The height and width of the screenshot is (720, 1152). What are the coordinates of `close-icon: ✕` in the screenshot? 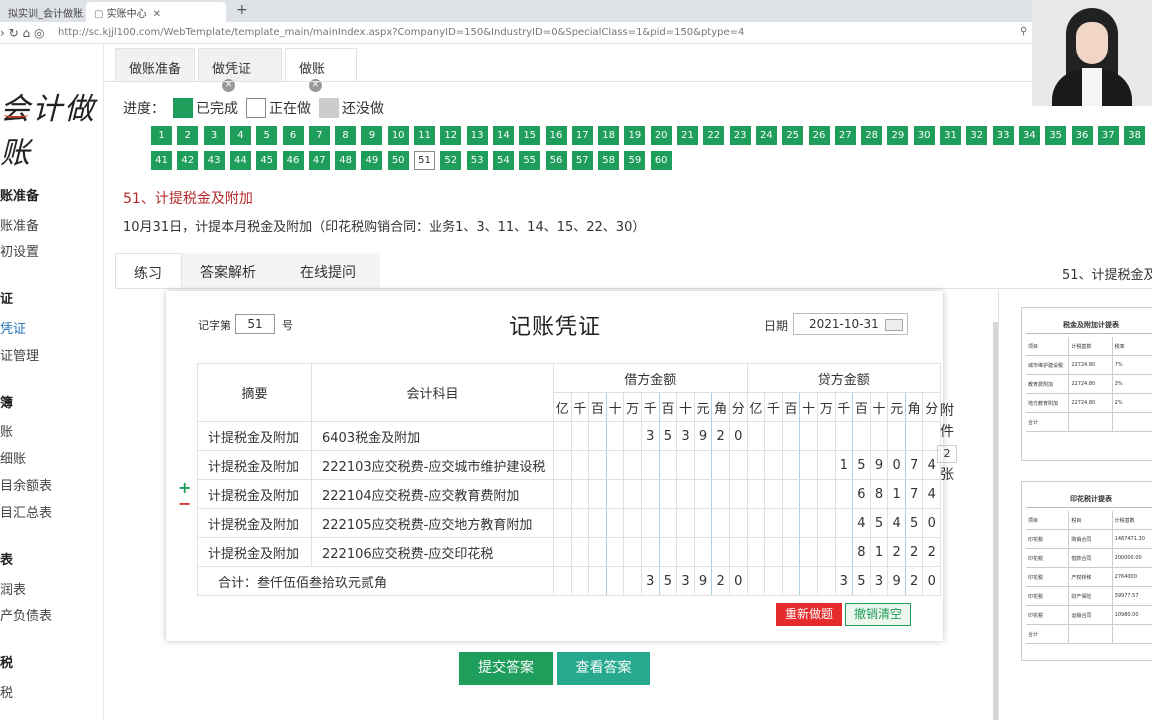 It's located at (157, 14).